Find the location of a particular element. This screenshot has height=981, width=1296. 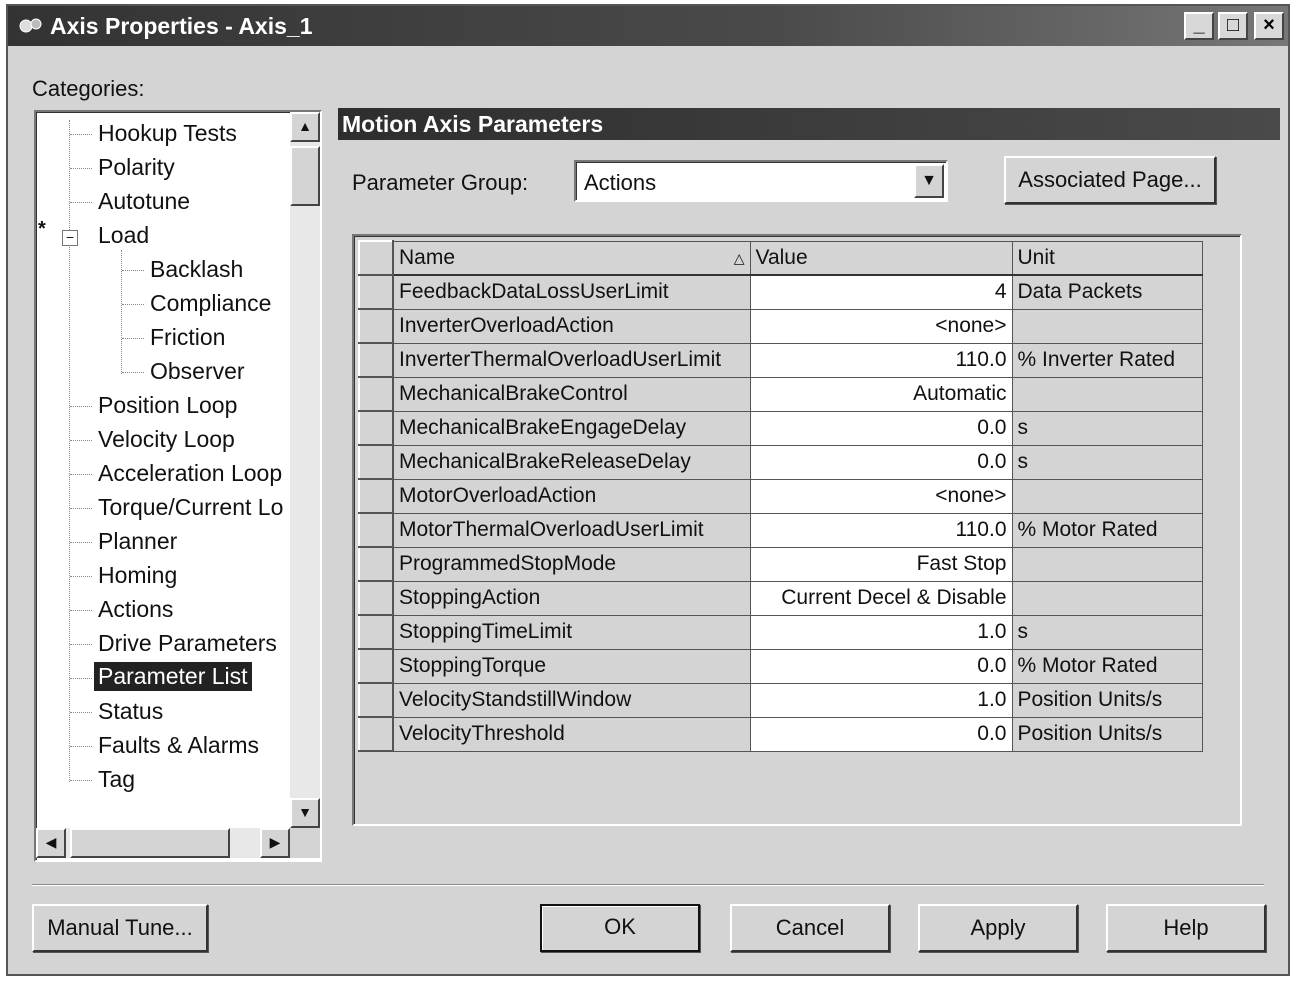

column-header-unit: Unit is located at coordinates (1107, 258).